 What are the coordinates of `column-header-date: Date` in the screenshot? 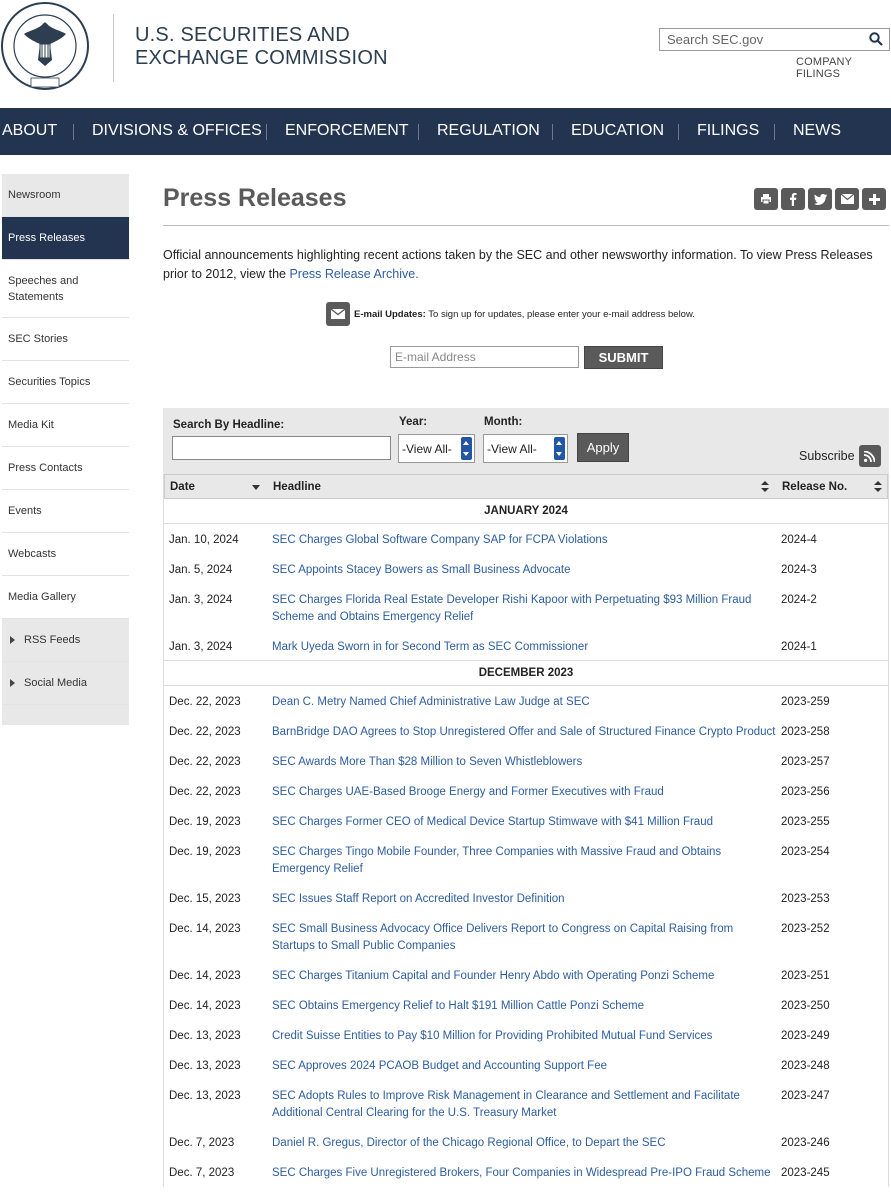 It's located at (182, 487).